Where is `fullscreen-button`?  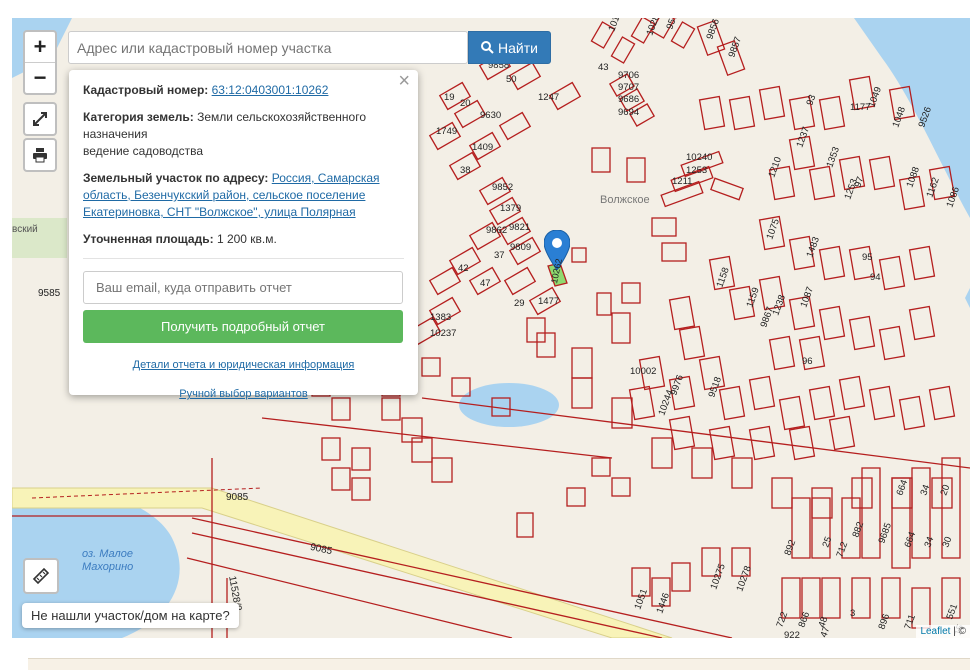
fullscreen-button is located at coordinates (40, 119).